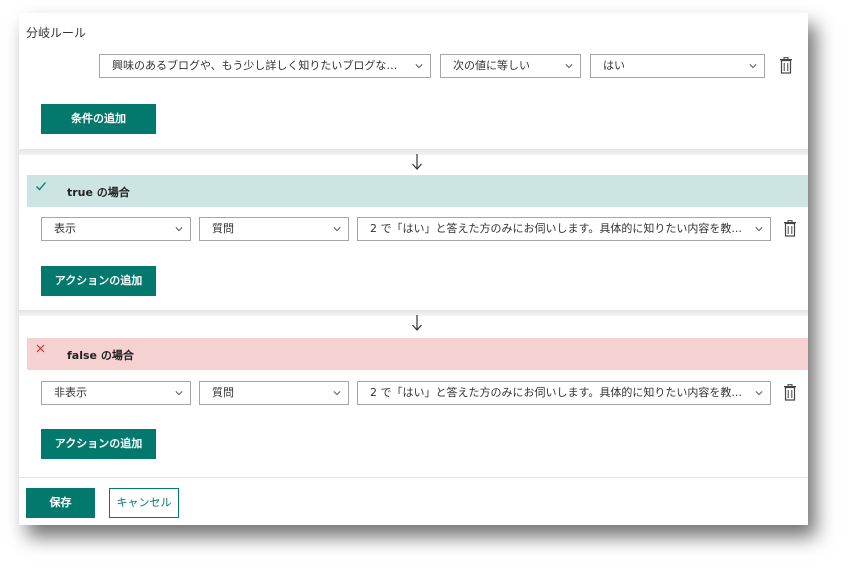 The image size is (852, 569). I want to click on condition-value-value: はい, so click(614, 65).